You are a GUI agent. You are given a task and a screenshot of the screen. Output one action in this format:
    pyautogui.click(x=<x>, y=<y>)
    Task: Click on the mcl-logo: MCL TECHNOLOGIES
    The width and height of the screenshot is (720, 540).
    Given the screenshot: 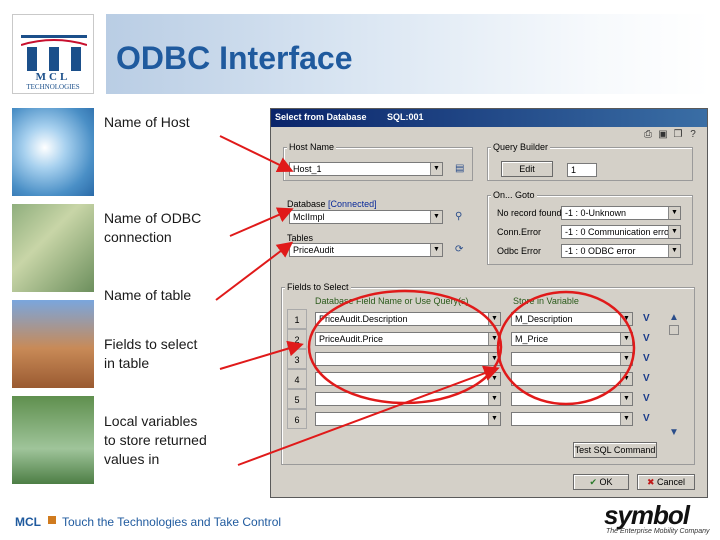 What is the action you would take?
    pyautogui.click(x=53, y=54)
    